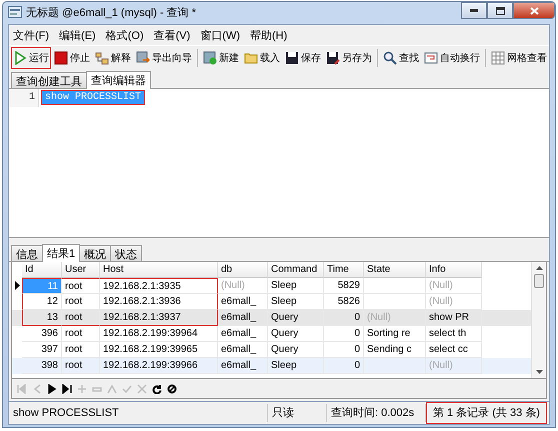 The image size is (558, 431). I want to click on table-row: 398 root 192.168.2.199:39966 e6mall_ Sleep 0 (Null), so click(271, 366).